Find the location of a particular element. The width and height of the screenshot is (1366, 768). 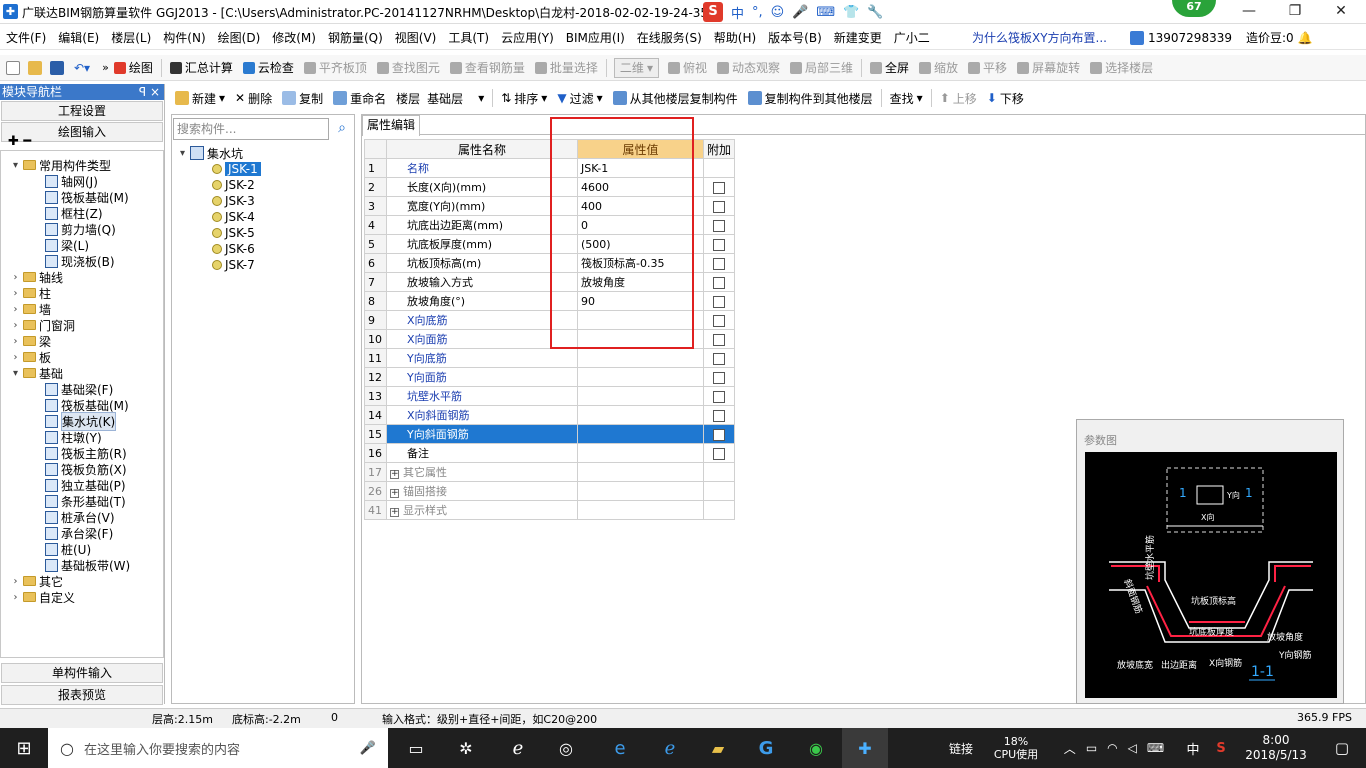

ime-lang: 中 is located at coordinates (737, 12).